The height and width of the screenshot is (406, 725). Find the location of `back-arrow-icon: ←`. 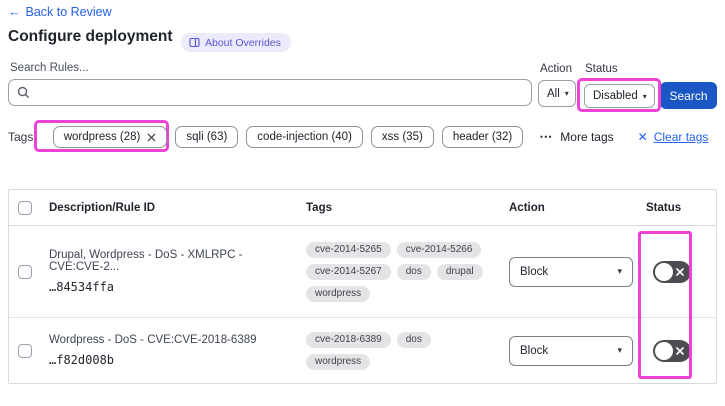

back-arrow-icon: ← is located at coordinates (14, 12).